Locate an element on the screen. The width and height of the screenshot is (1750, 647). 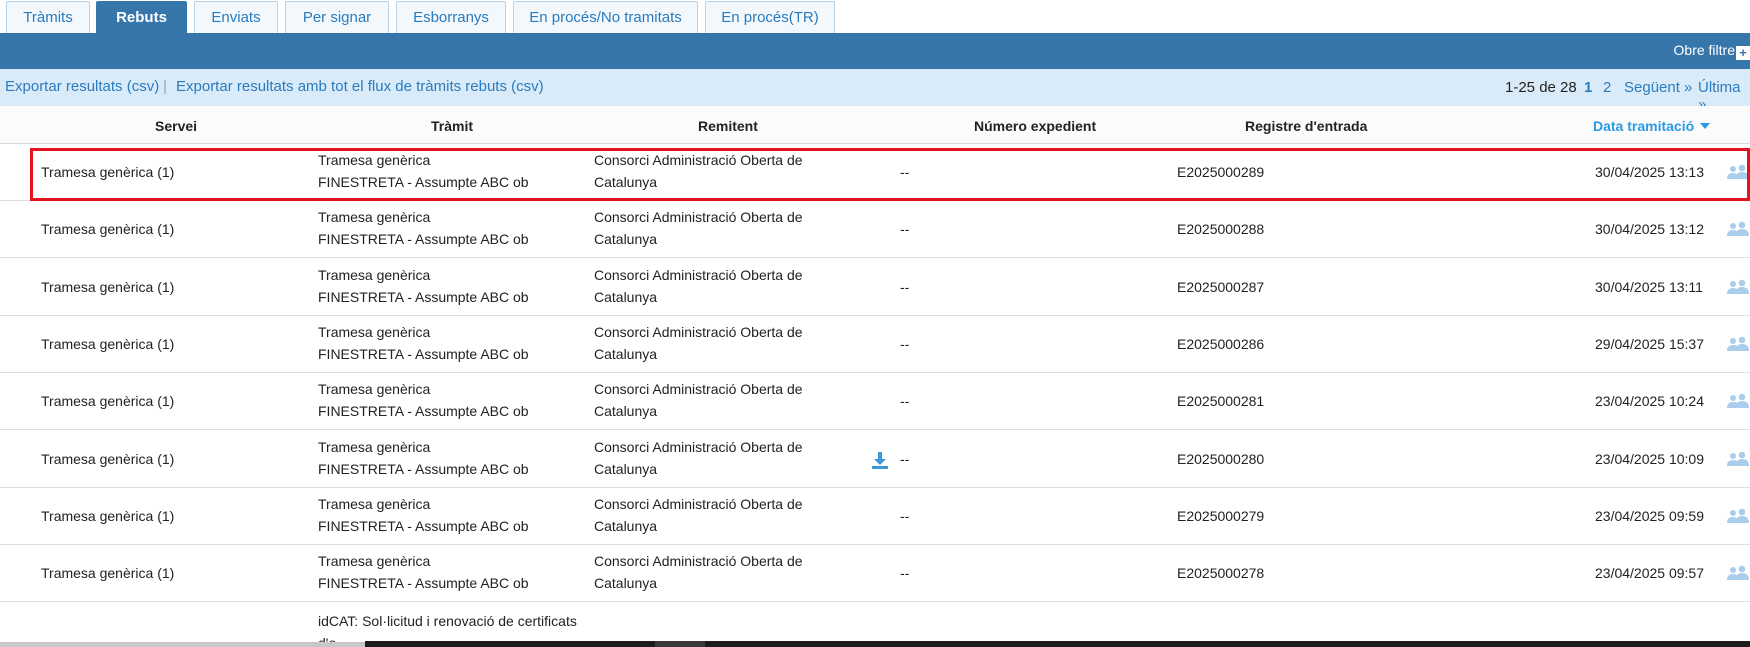
registre-entrada-cell: E2025000278 is located at coordinates (1221, 573).